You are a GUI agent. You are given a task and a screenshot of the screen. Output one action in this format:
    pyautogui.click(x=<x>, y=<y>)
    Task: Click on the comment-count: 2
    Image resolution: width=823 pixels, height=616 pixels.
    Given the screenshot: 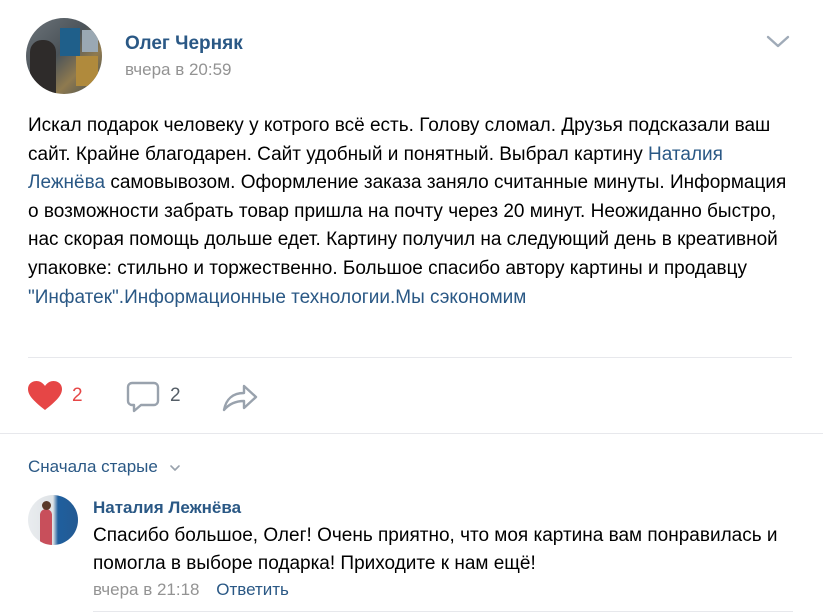 What is the action you would take?
    pyautogui.click(x=175, y=396)
    